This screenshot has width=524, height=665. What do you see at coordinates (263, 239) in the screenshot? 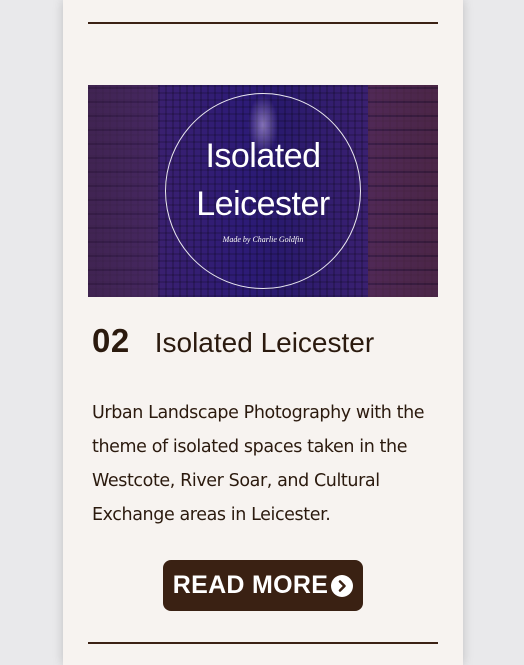
I see `logo-byline: Made by Charlie Goldfin` at bounding box center [263, 239].